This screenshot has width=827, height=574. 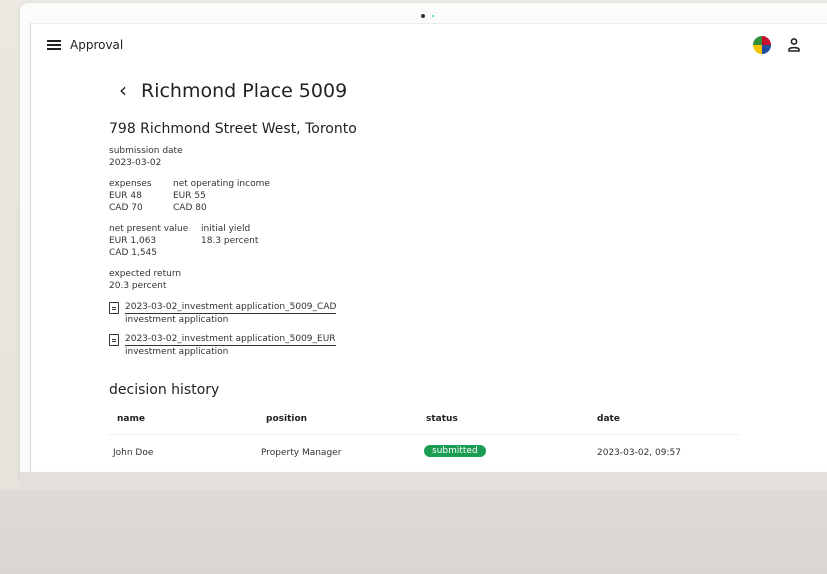 I want to click on page-title: Richmond Place 5009, so click(x=244, y=91).